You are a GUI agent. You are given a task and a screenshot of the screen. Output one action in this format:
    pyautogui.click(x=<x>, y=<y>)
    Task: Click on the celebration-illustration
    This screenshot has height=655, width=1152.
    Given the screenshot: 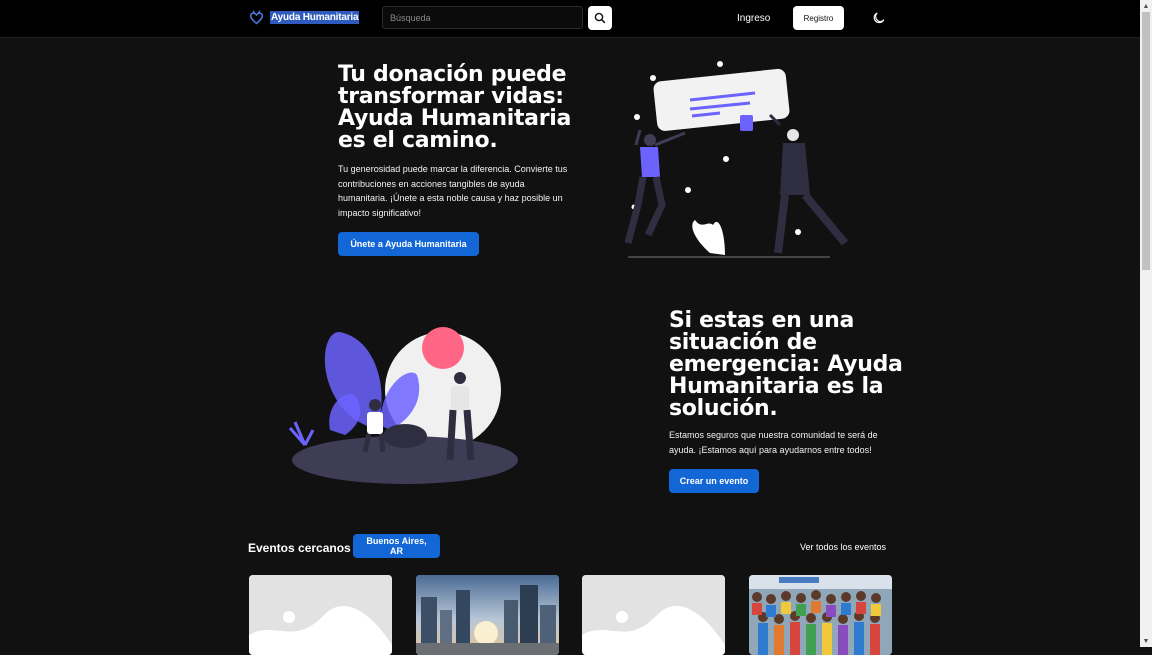 What is the action you would take?
    pyautogui.click(x=736, y=159)
    